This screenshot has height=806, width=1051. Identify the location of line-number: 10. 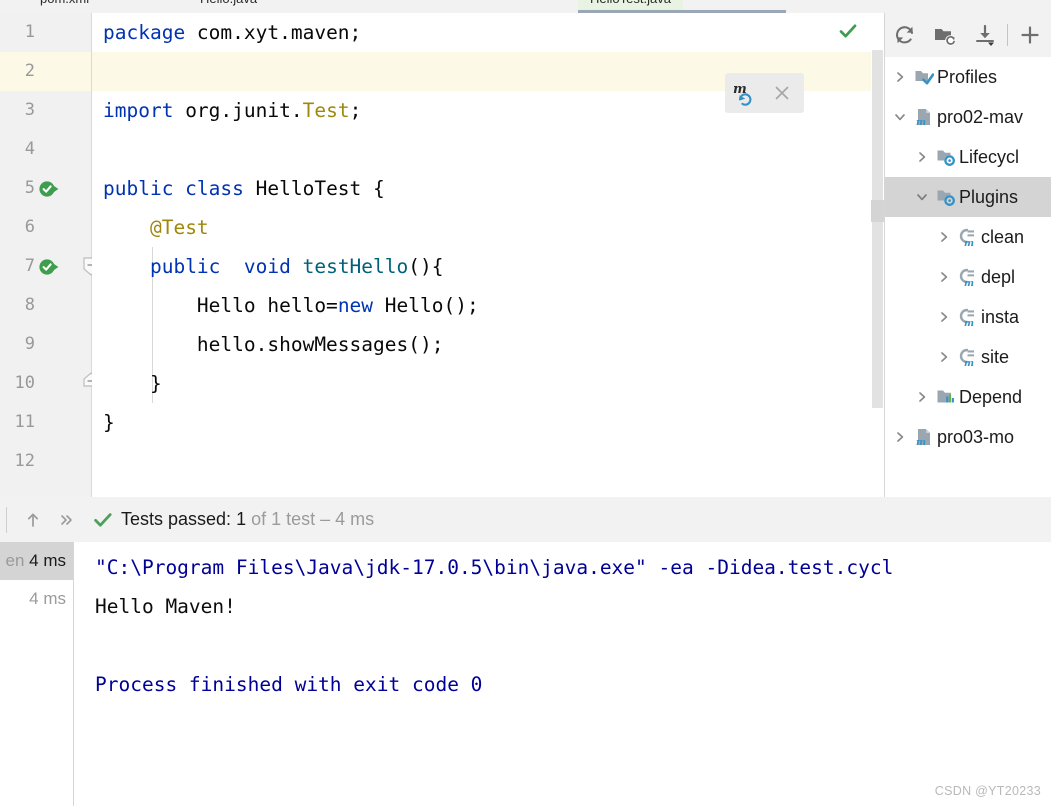
(24, 383).